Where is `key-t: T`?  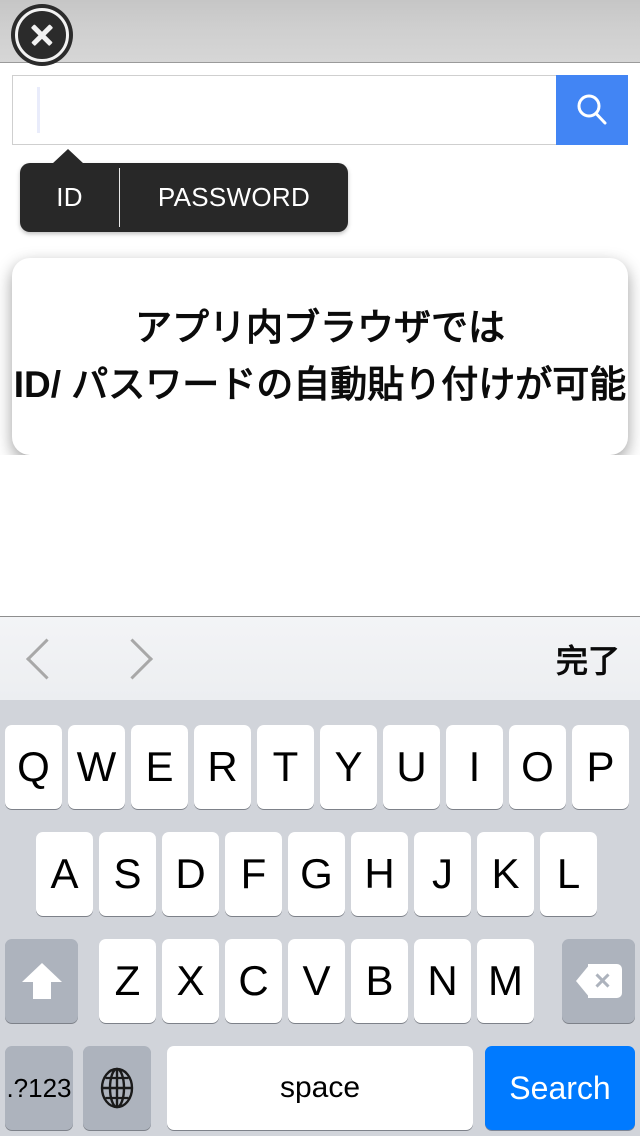
key-t: T is located at coordinates (285, 767).